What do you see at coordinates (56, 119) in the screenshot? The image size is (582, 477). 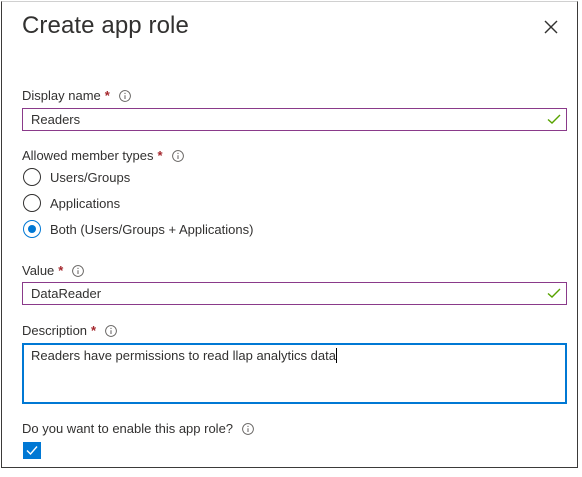 I see `display-name-value: Readers` at bounding box center [56, 119].